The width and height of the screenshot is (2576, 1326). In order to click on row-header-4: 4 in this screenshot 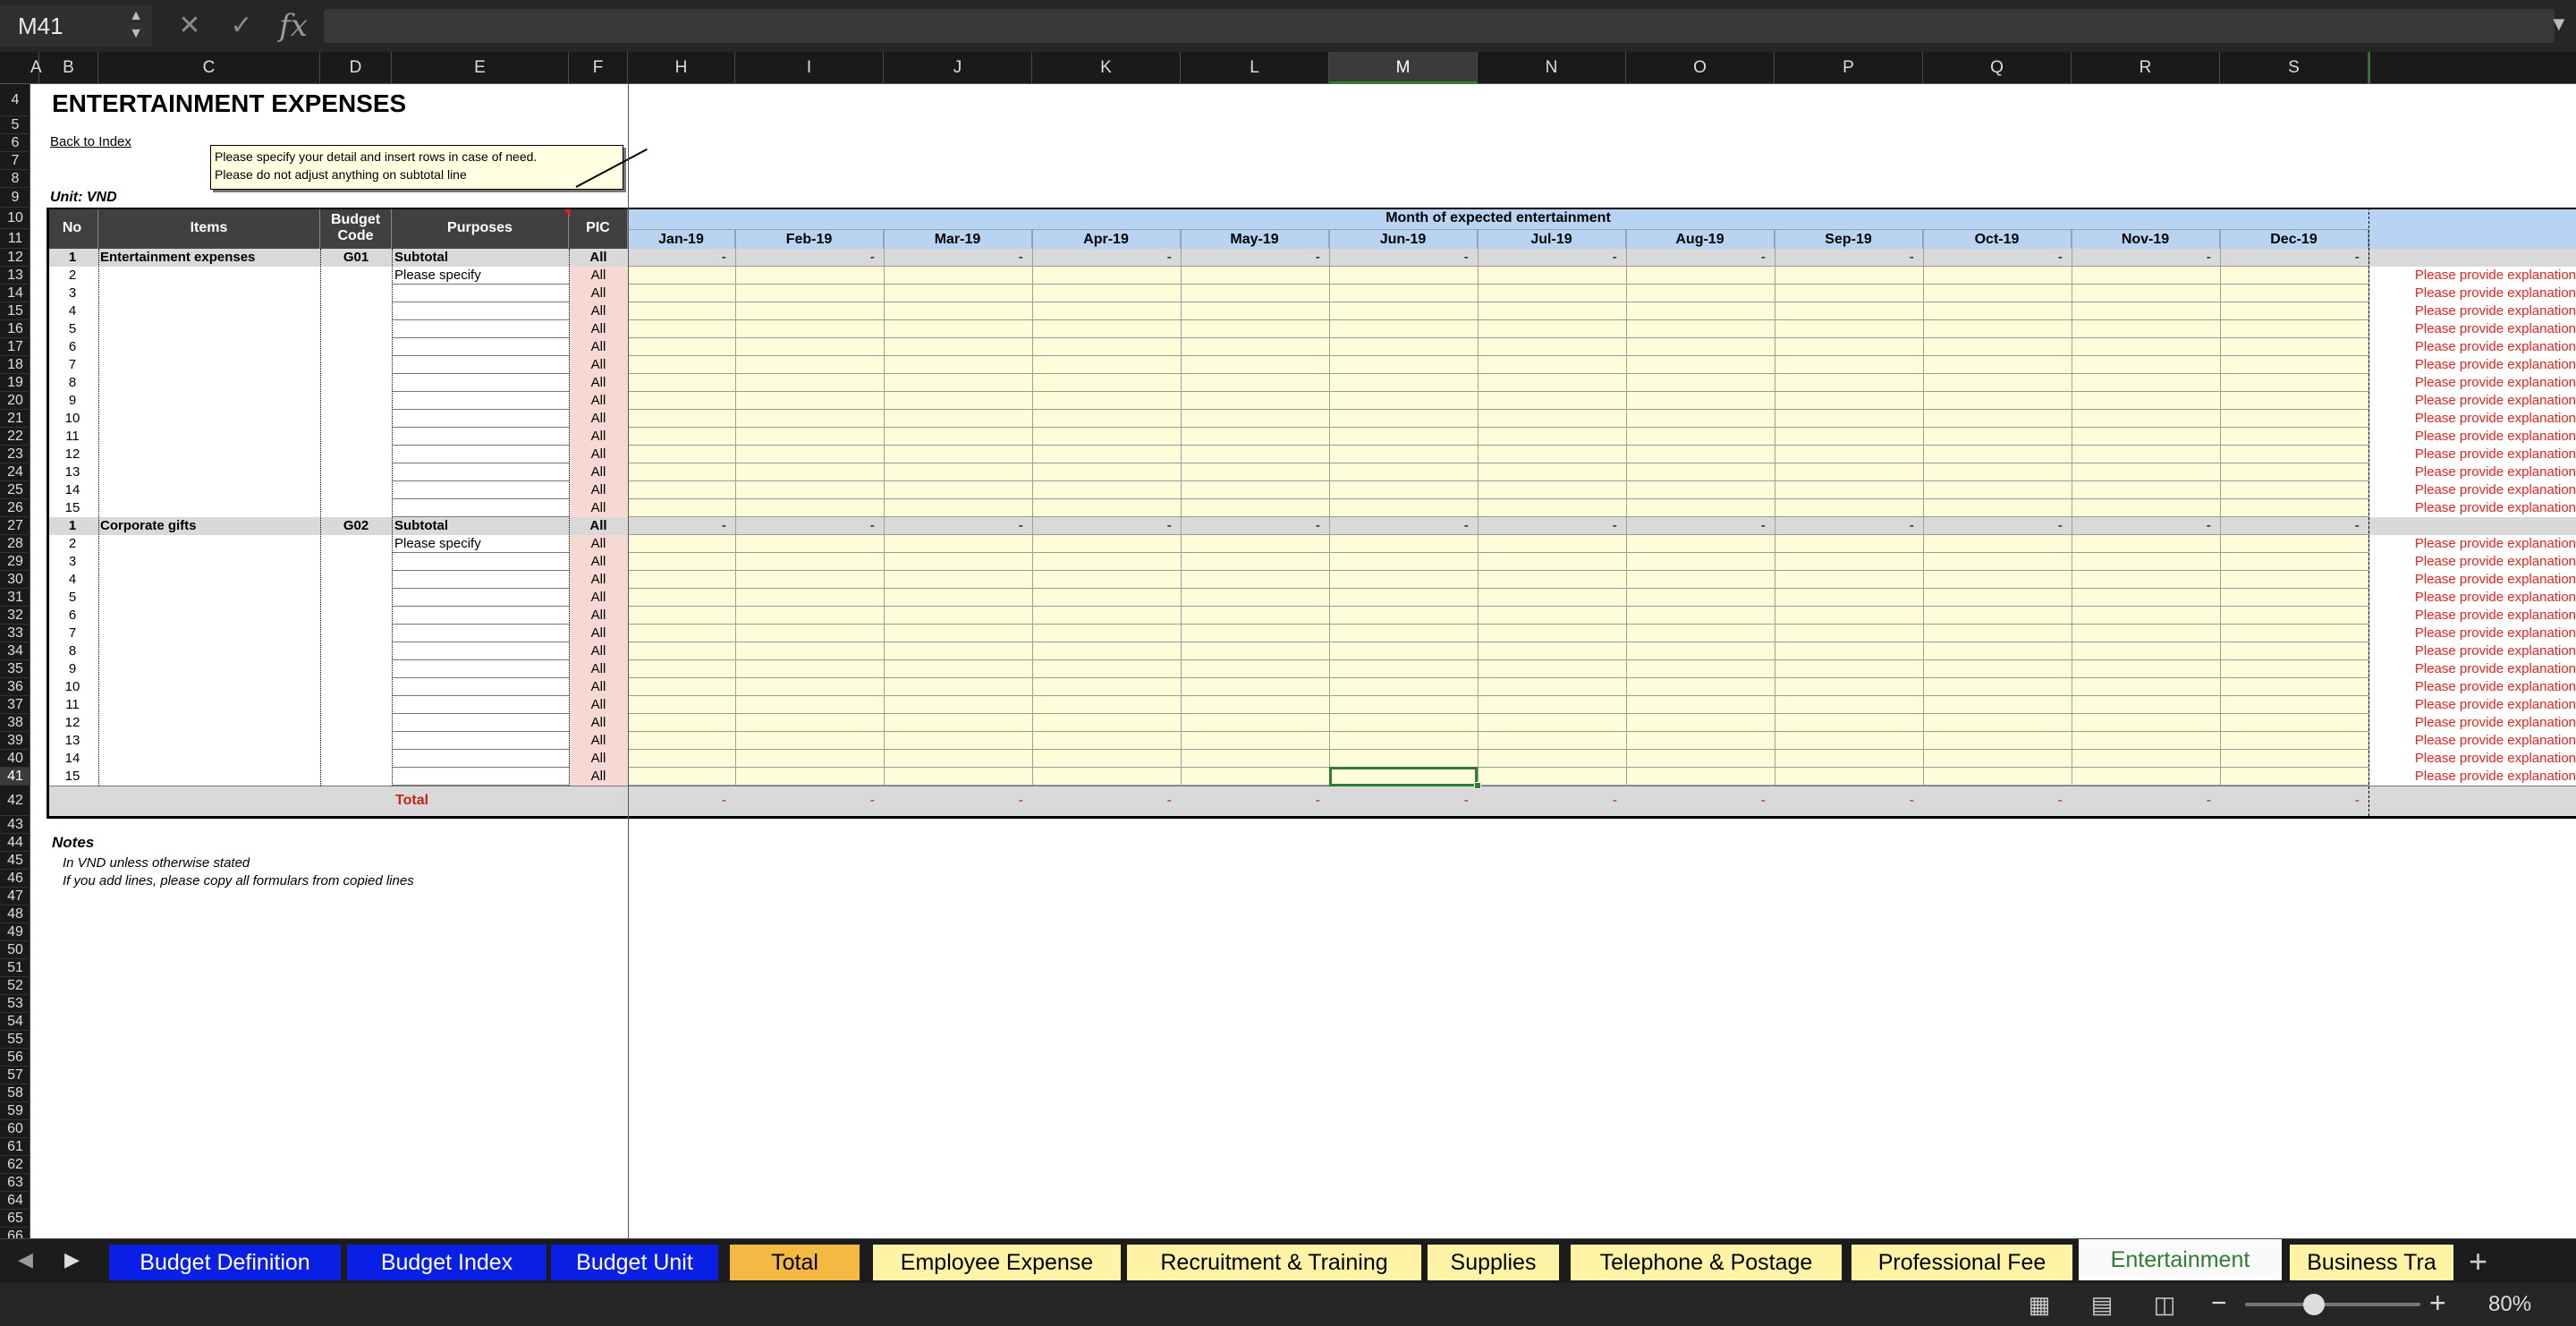, I will do `click(15, 100)`.